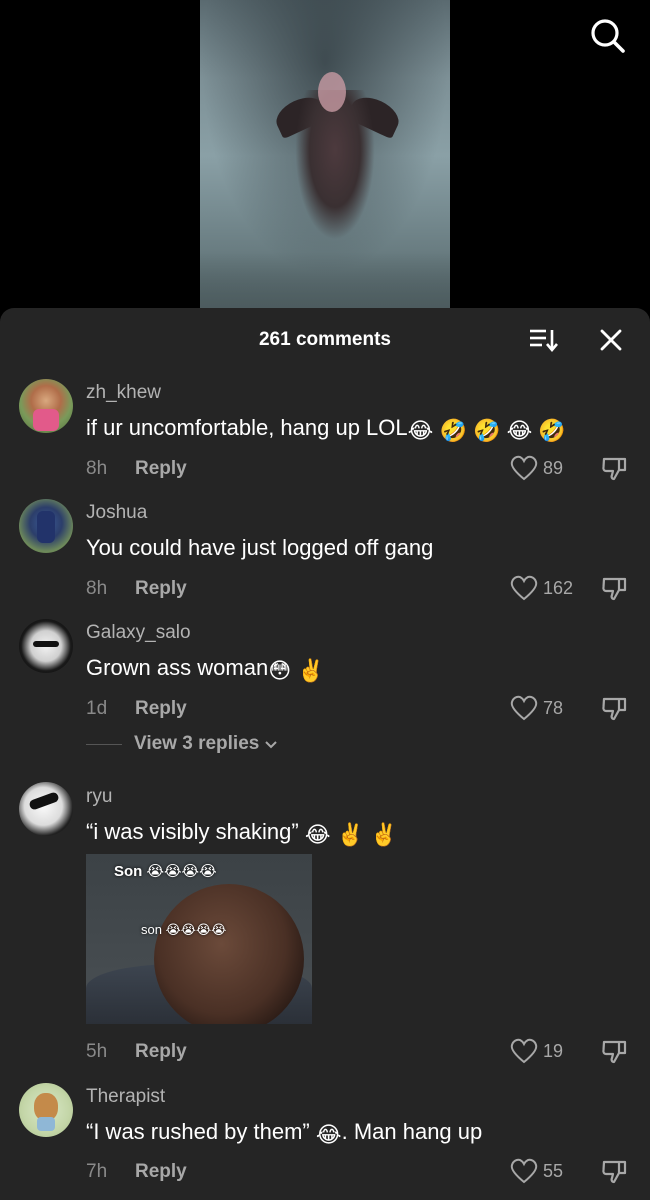 This screenshot has width=650, height=1200. Describe the element at coordinates (325, 282) in the screenshot. I see `video-ground` at that location.